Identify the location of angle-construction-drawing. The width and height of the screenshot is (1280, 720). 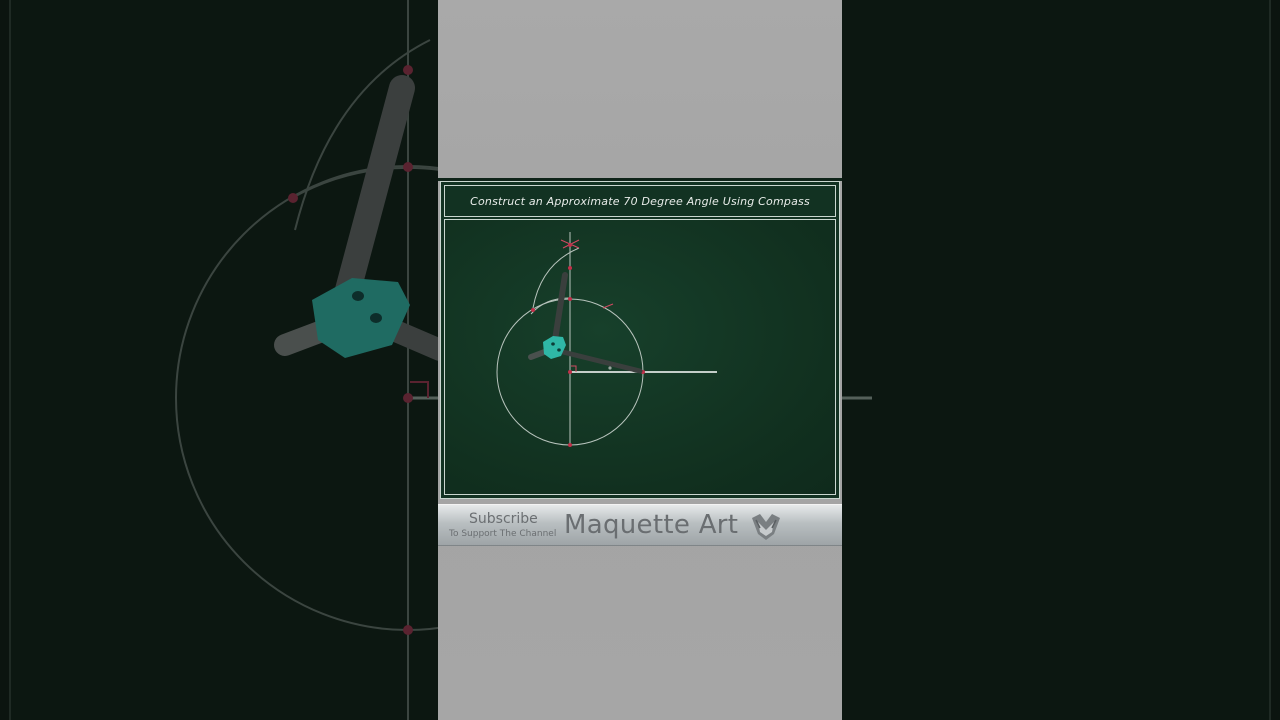
(606, 339).